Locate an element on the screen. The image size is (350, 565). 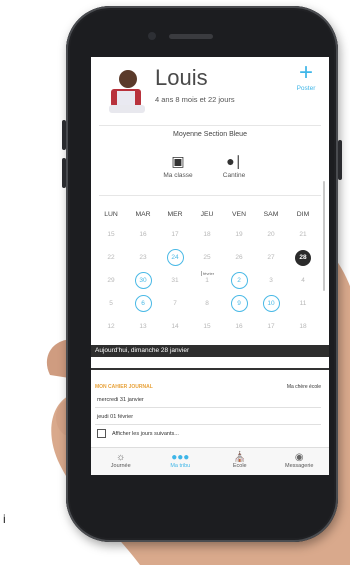
tab-label: Ecole is located at coordinates (239, 466).